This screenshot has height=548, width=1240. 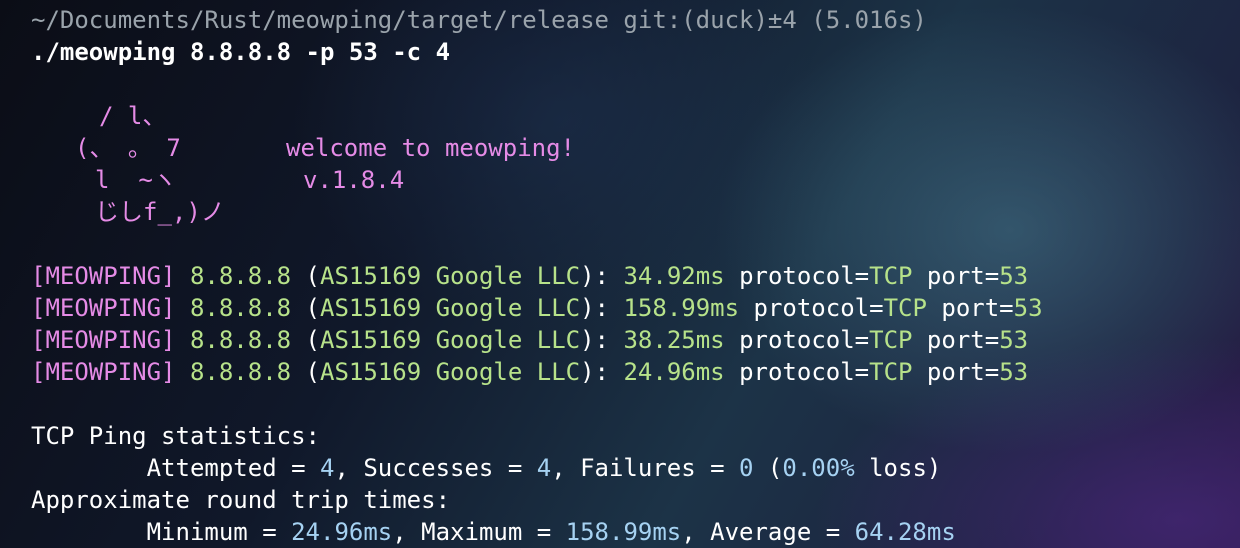 What do you see at coordinates (681, 308) in the screenshot?
I see `result-latency: 158.99ms` at bounding box center [681, 308].